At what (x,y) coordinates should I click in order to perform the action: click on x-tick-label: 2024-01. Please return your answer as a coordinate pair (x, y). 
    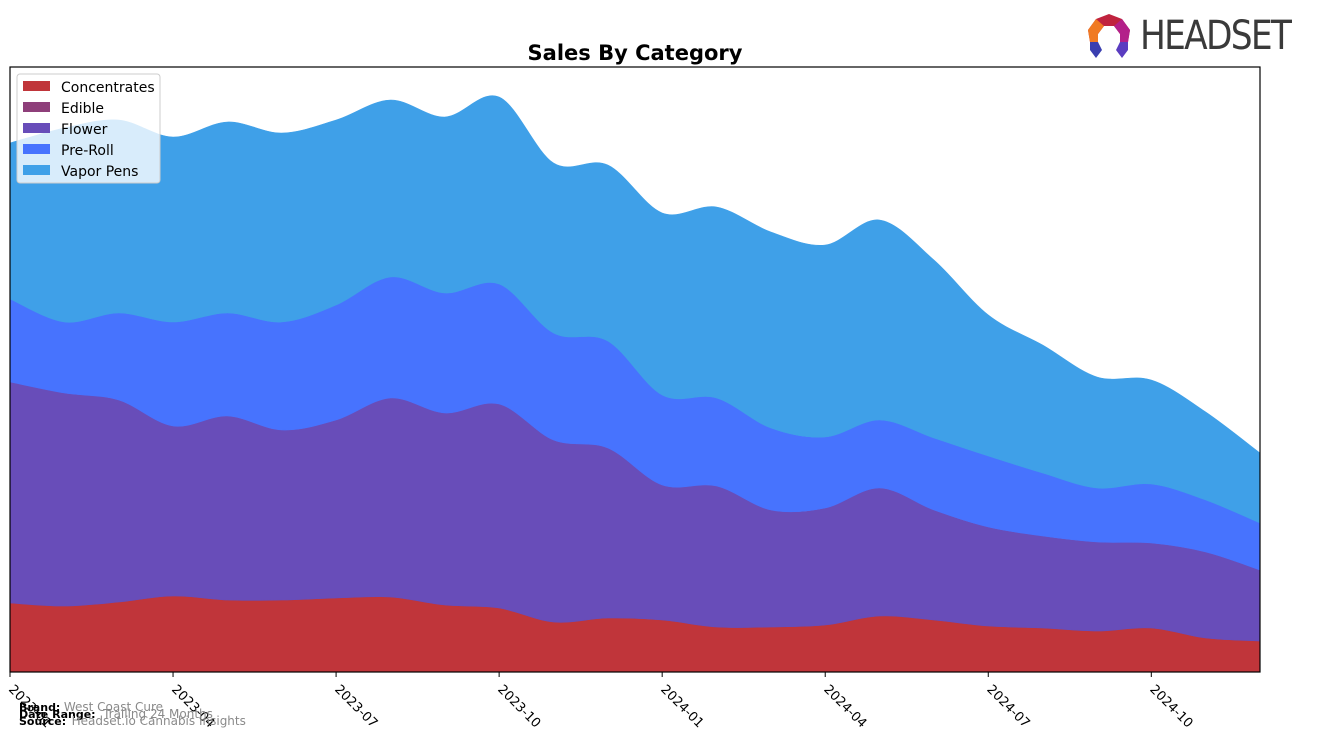
    Looking at the image, I should click on (681, 706).